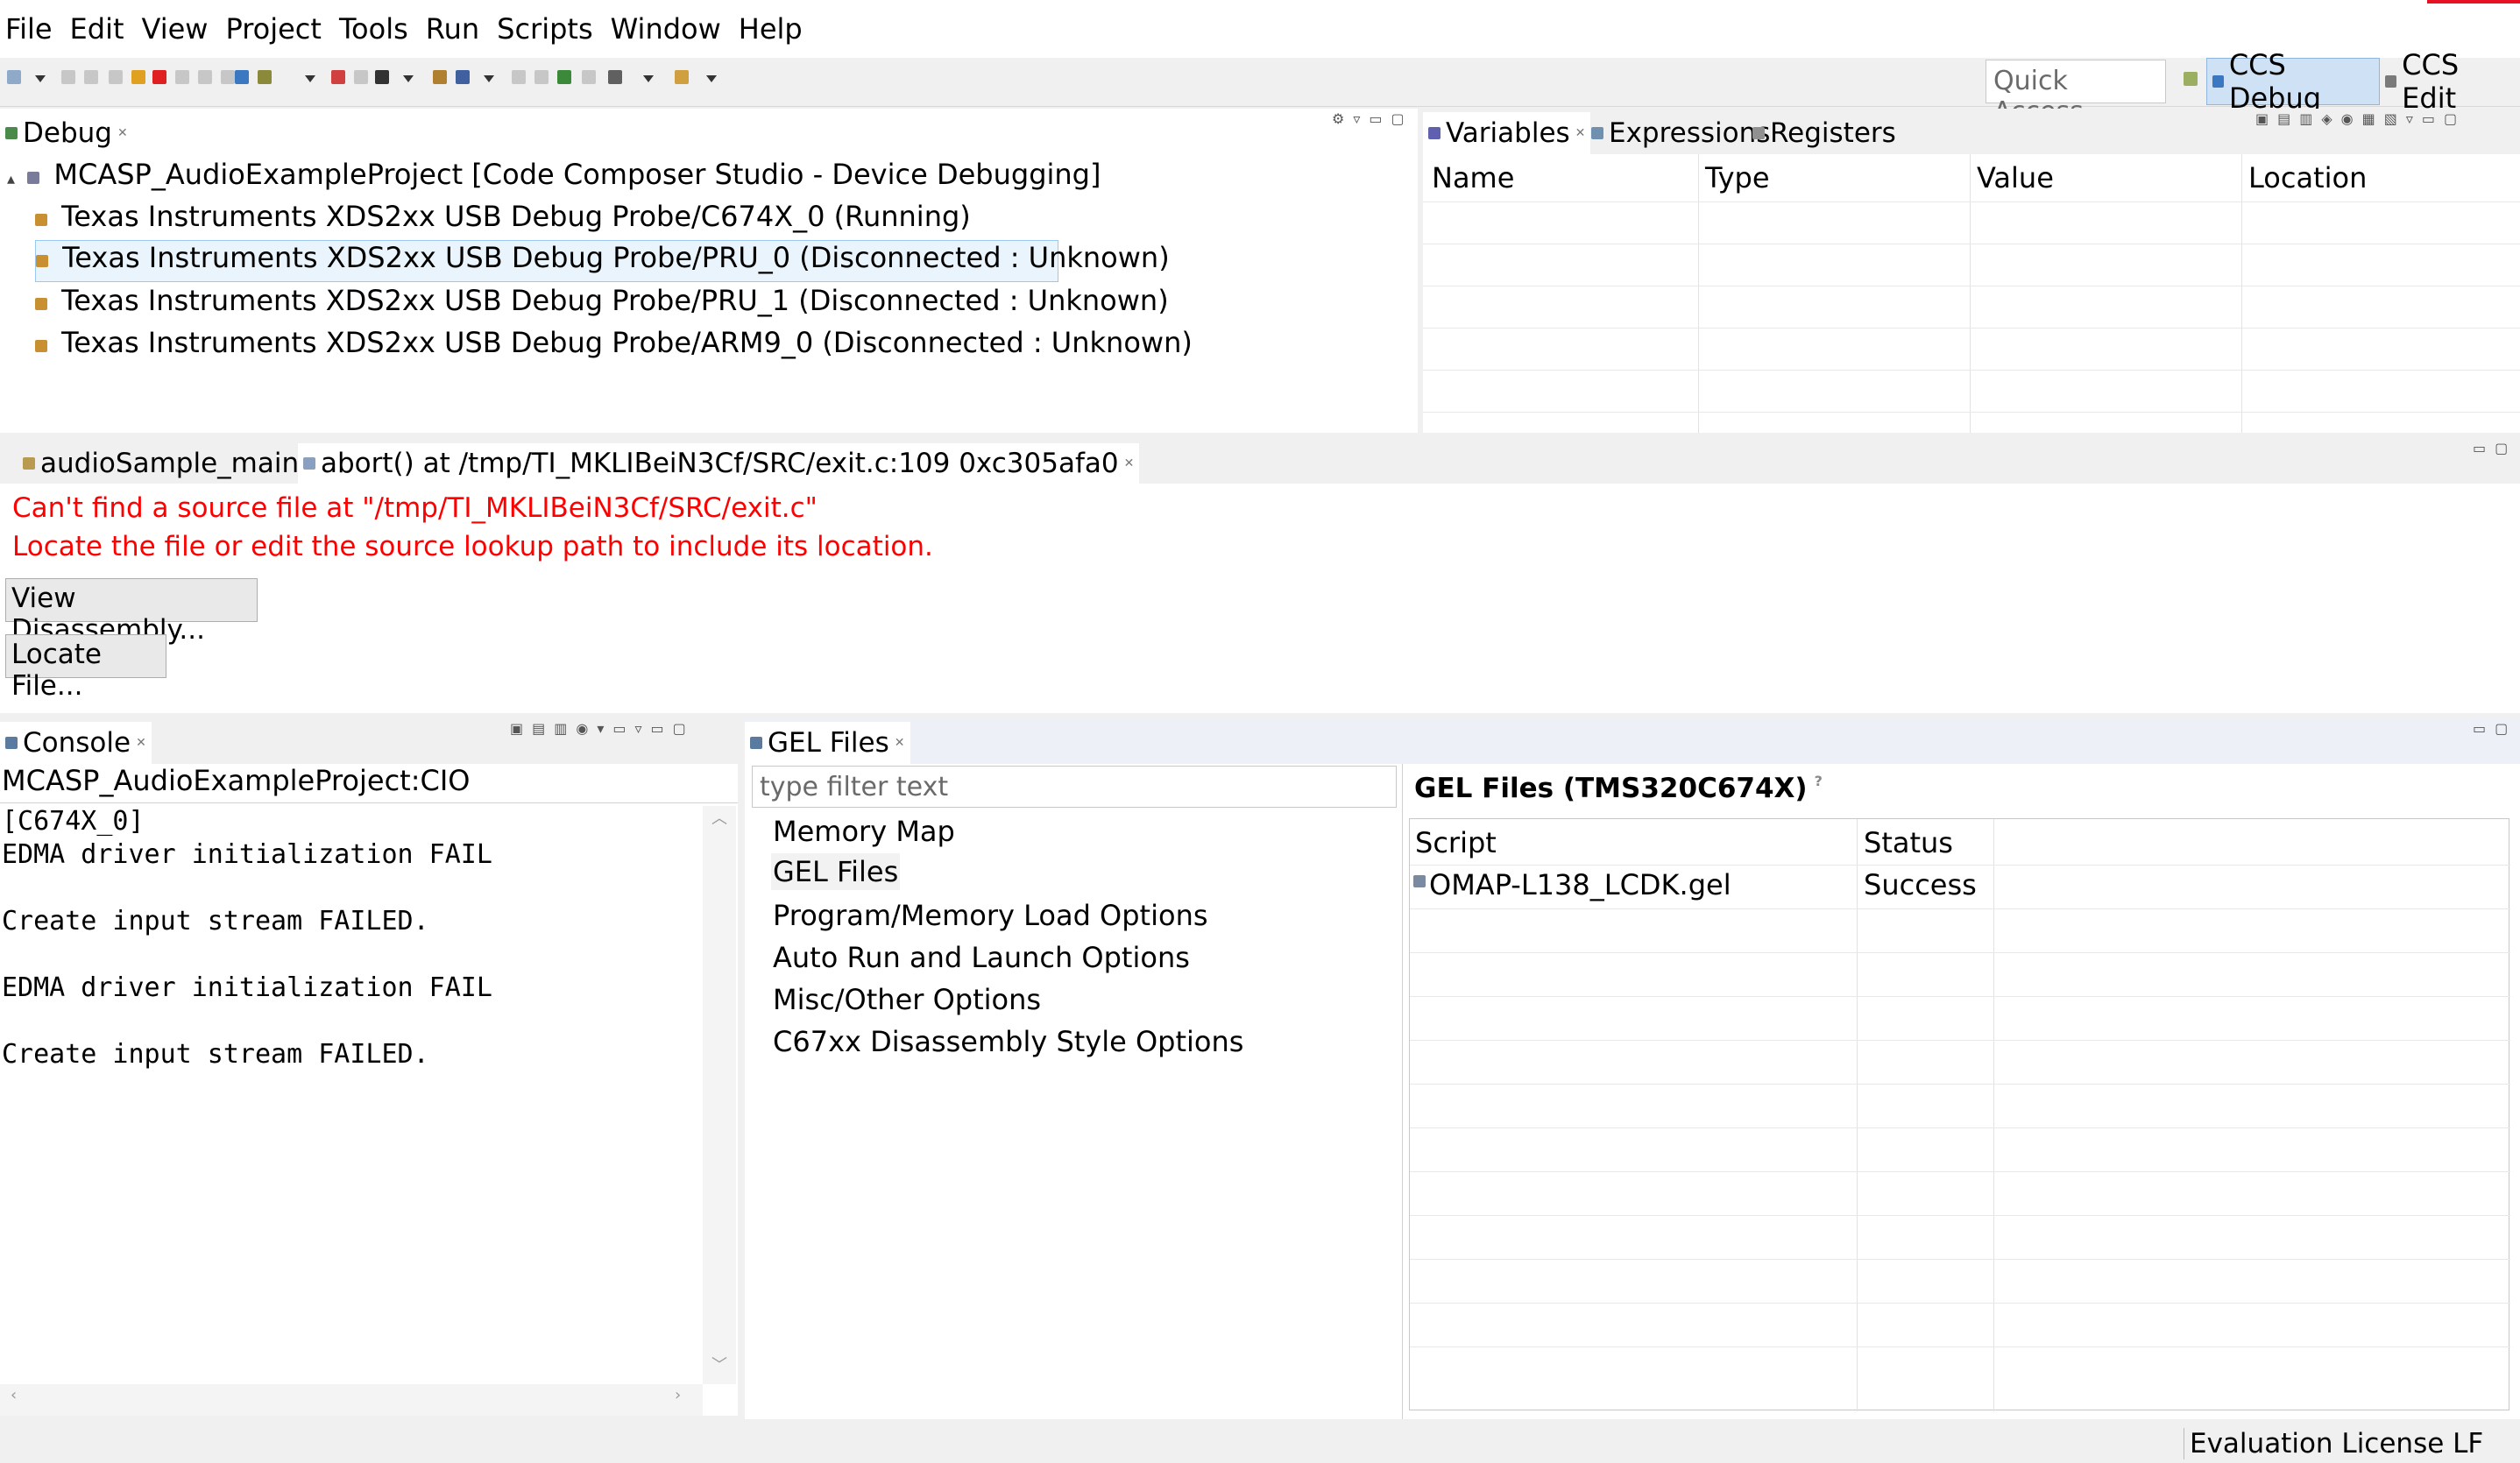 This screenshot has height=1463, width=2520. Describe the element at coordinates (1456, 843) in the screenshot. I see `column-script: Script` at that location.